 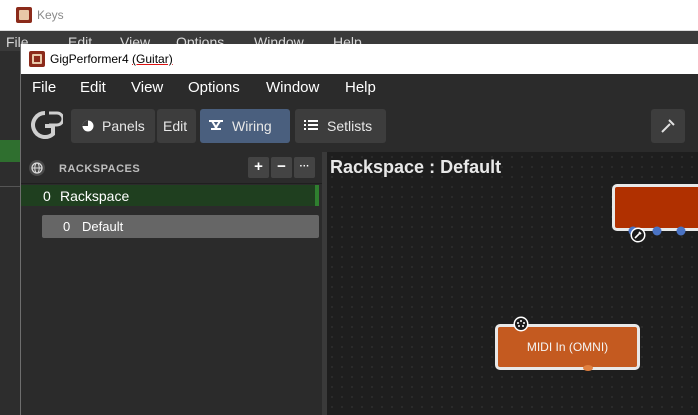 What do you see at coordinates (349, 15) in the screenshot?
I see `background-titlebar: Keys` at bounding box center [349, 15].